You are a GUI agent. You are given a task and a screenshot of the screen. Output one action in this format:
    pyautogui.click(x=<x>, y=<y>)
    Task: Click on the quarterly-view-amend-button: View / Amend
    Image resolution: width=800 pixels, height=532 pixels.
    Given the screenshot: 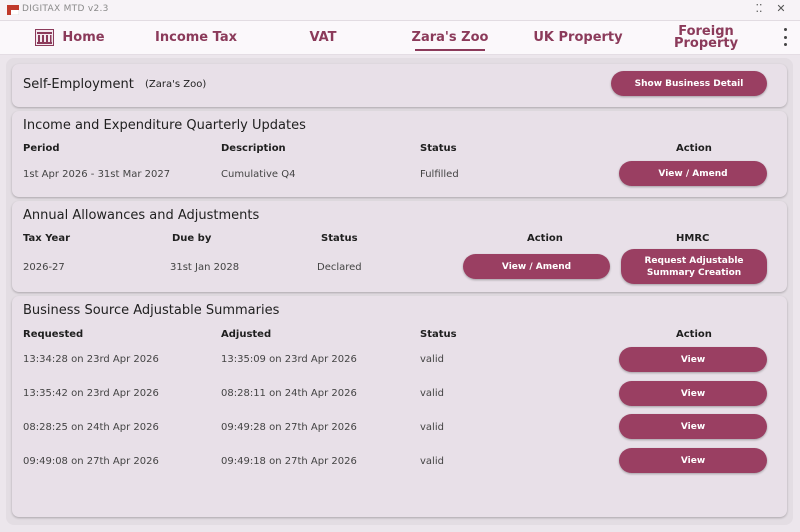 What is the action you would take?
    pyautogui.click(x=693, y=173)
    